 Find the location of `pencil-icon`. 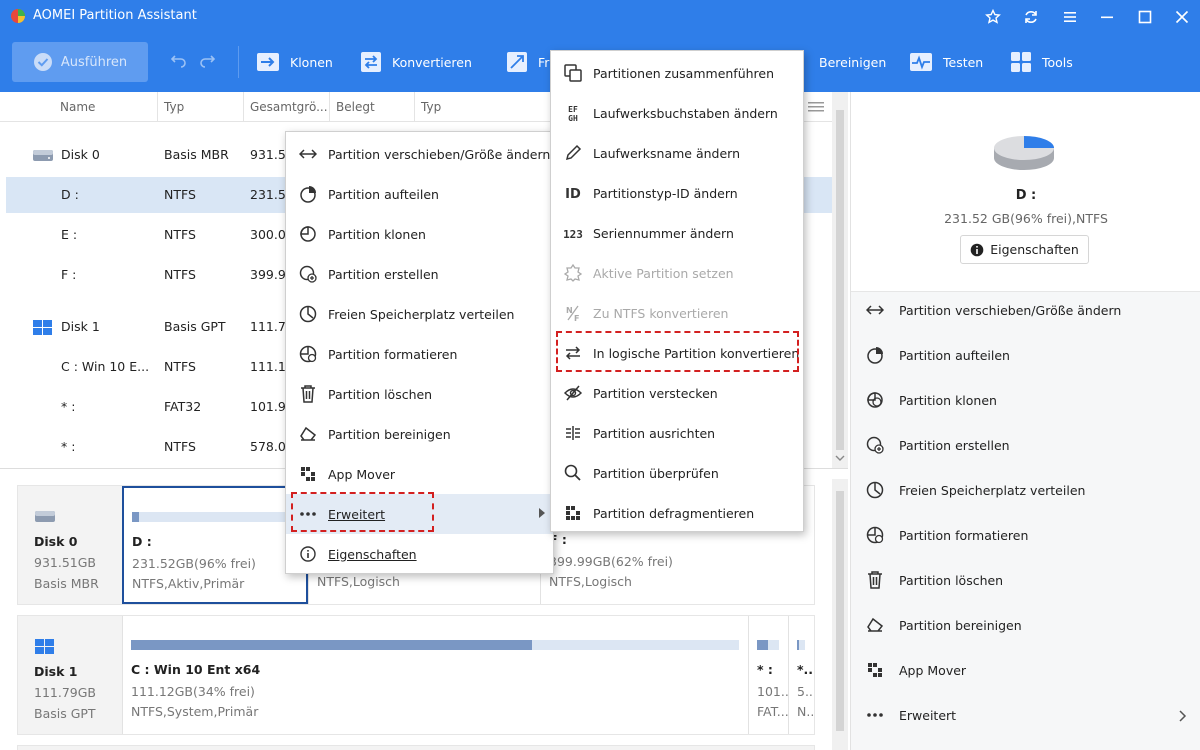

pencil-icon is located at coordinates (573, 153).